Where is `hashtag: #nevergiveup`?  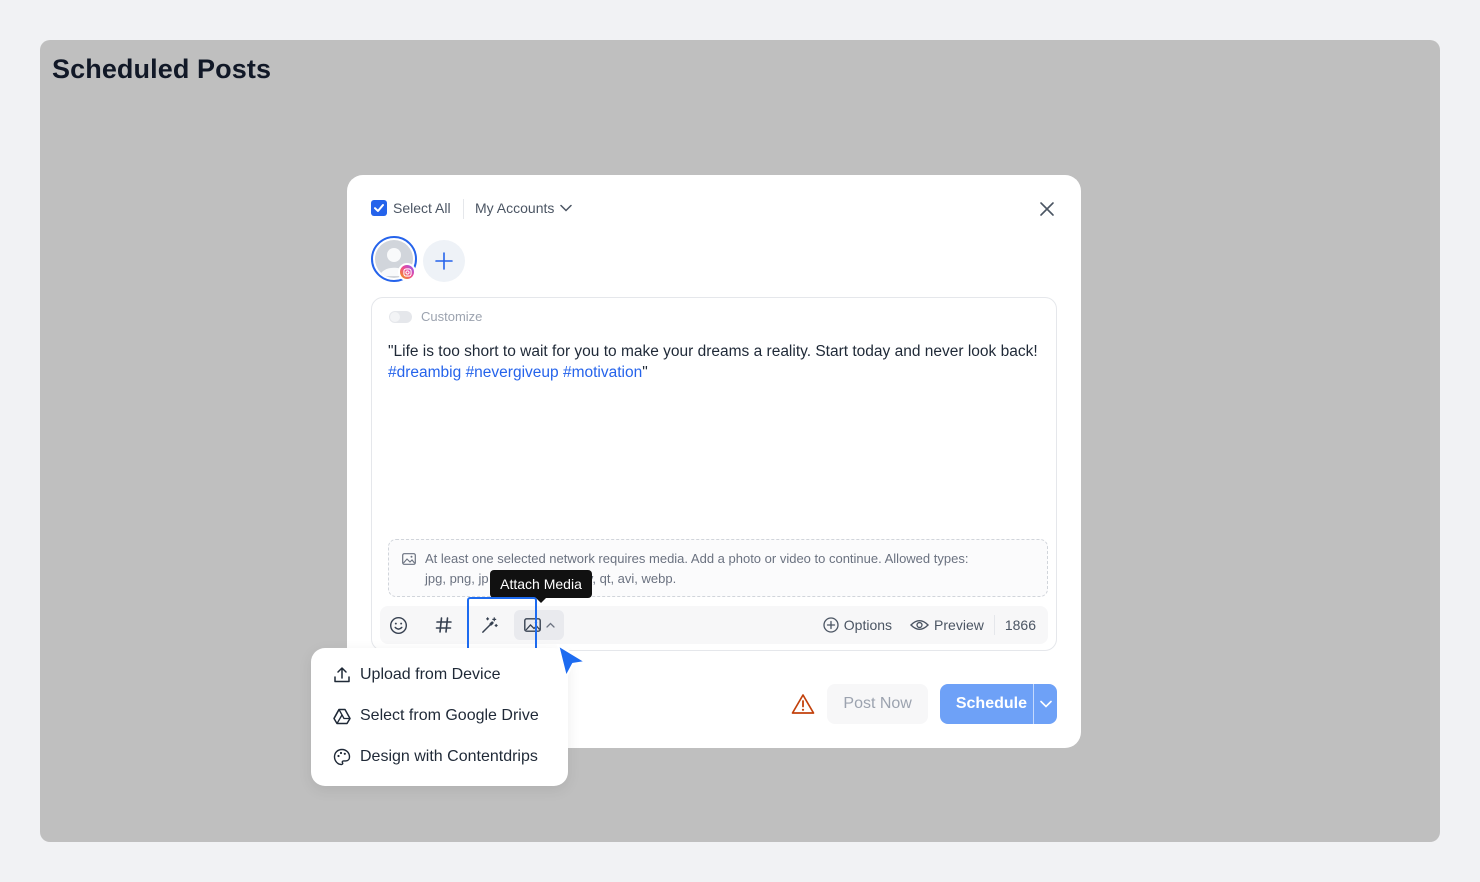 hashtag: #nevergiveup is located at coordinates (512, 372).